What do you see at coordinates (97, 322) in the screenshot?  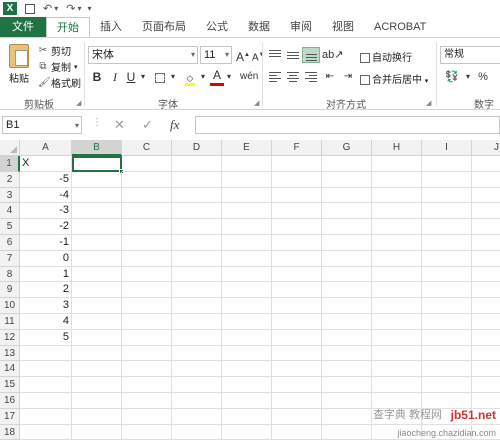 I see `cell-b11` at bounding box center [97, 322].